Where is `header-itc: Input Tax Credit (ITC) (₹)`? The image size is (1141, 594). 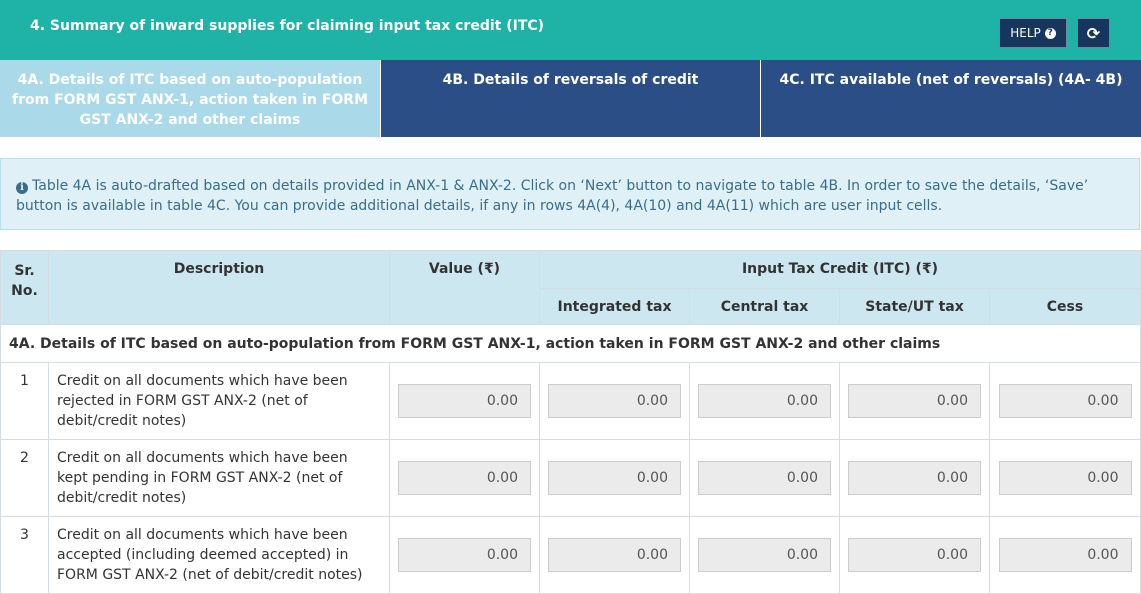
header-itc: Input Tax Credit (ITC) (₹) is located at coordinates (839, 269).